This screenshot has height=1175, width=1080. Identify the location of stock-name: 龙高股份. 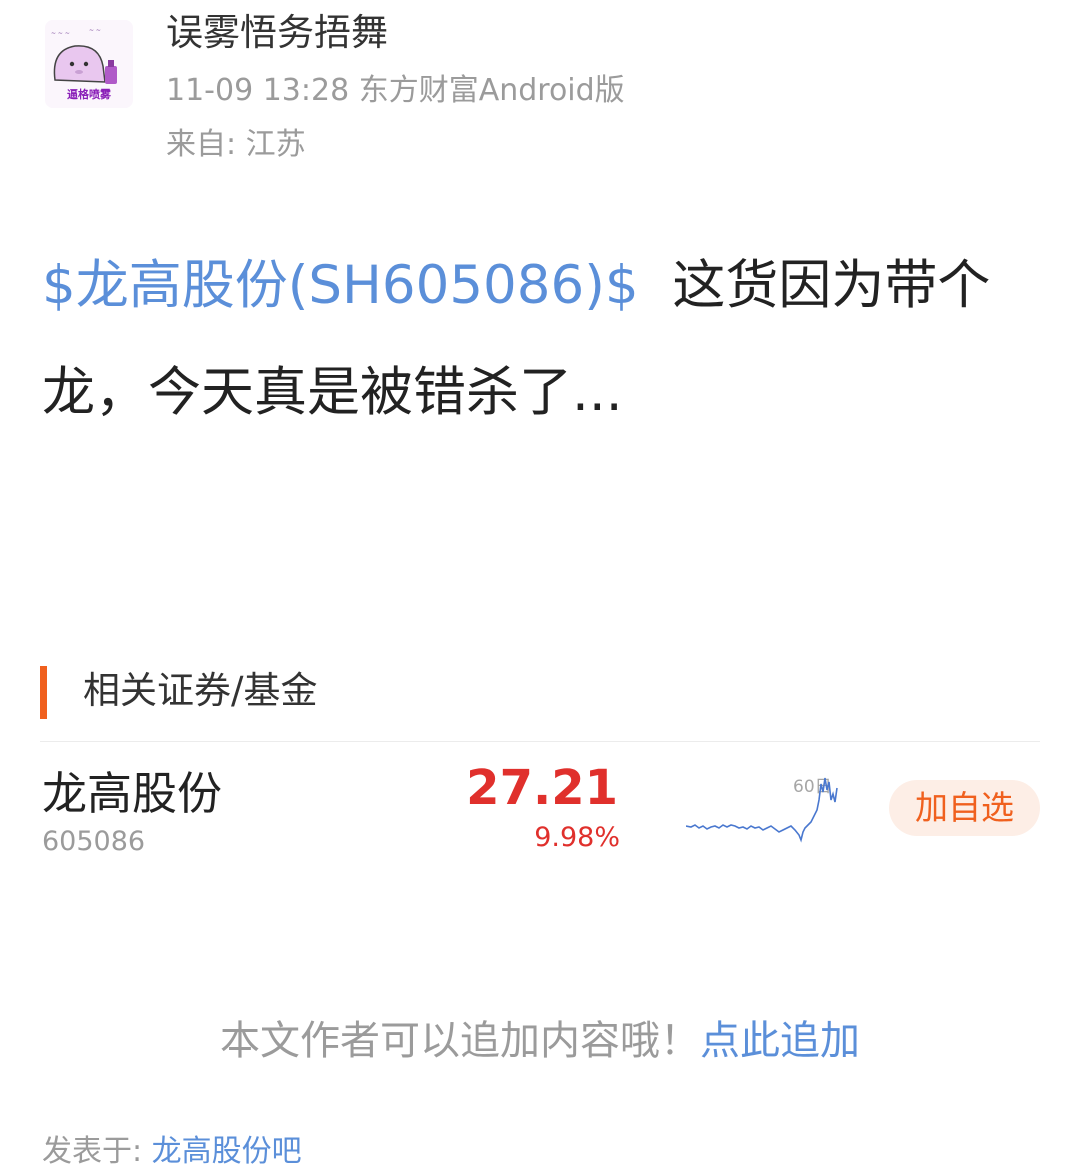
(132, 794).